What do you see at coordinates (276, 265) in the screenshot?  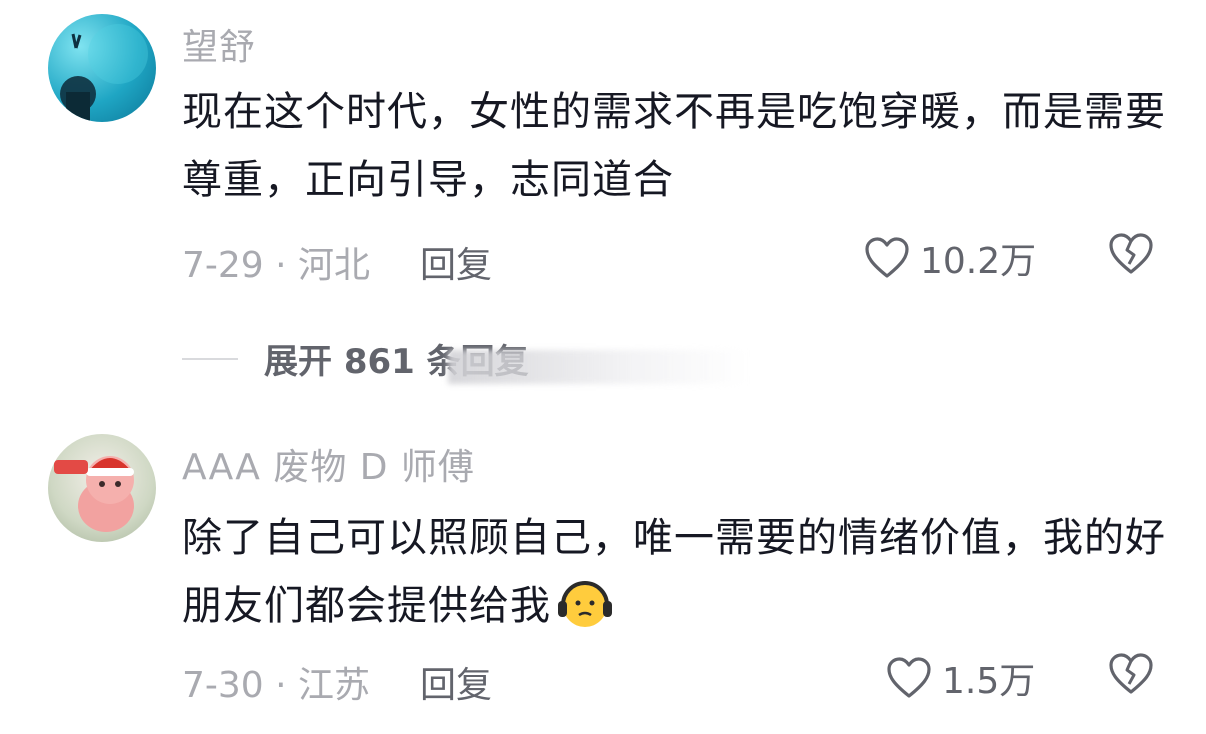 I see `comment-meta: 7-29 · 河北` at bounding box center [276, 265].